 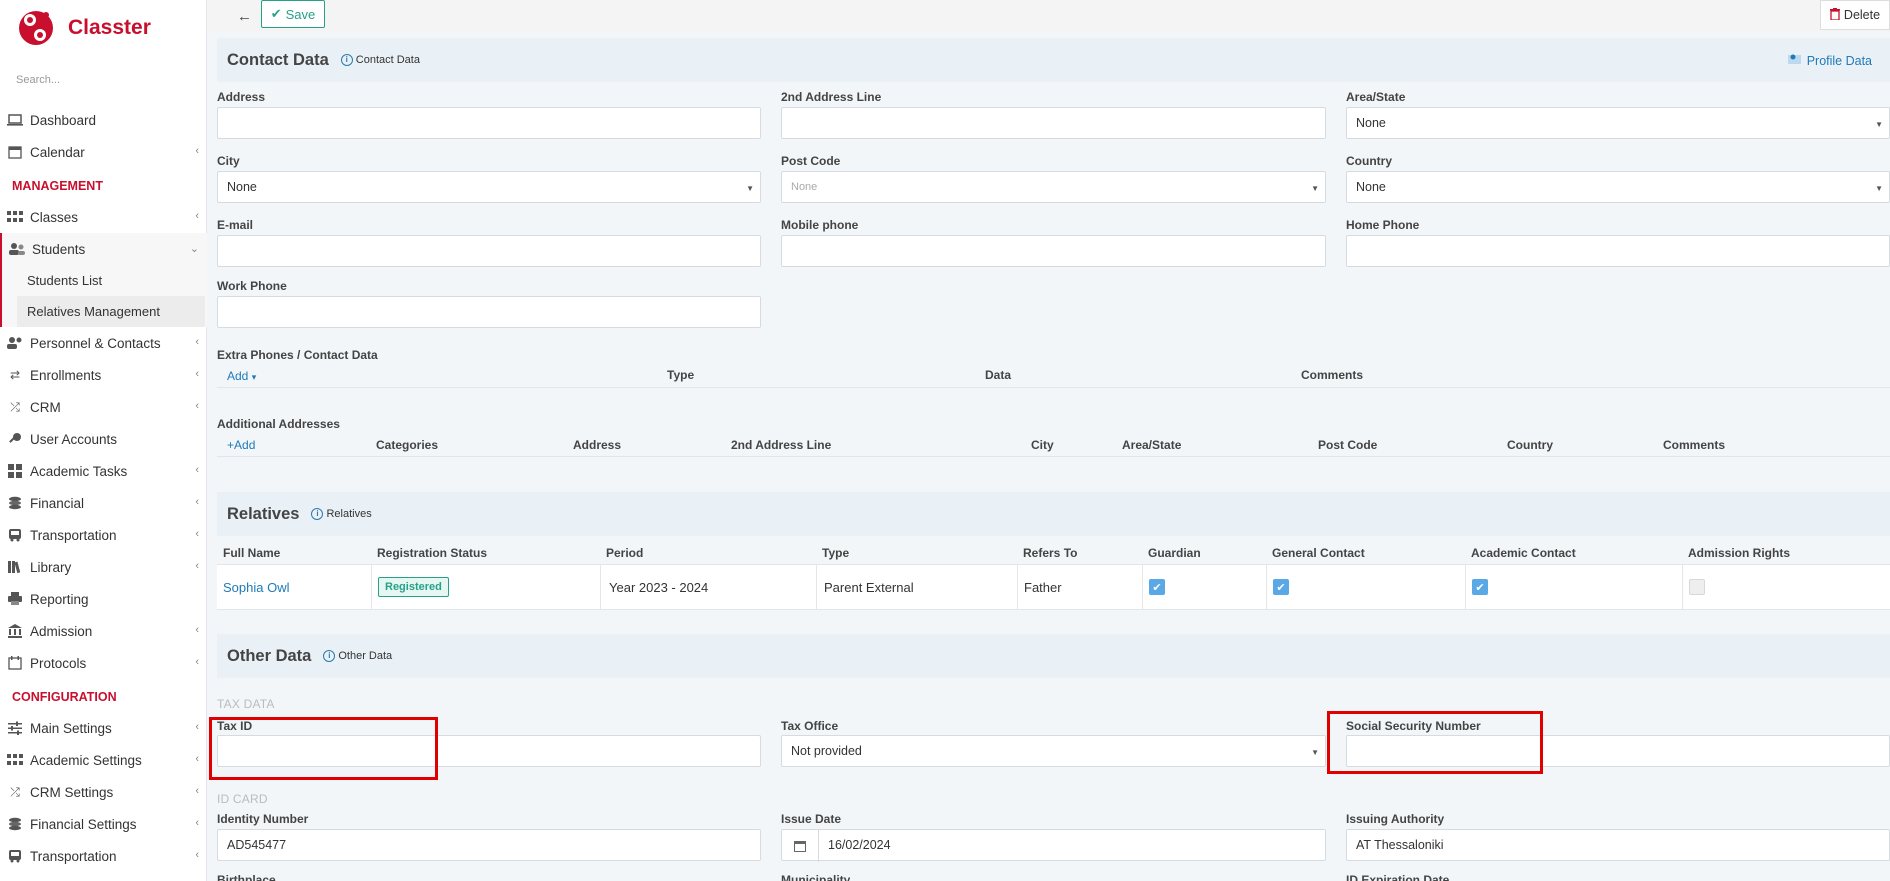 What do you see at coordinates (278, 59) in the screenshot?
I see `section-title: Contact Data` at bounding box center [278, 59].